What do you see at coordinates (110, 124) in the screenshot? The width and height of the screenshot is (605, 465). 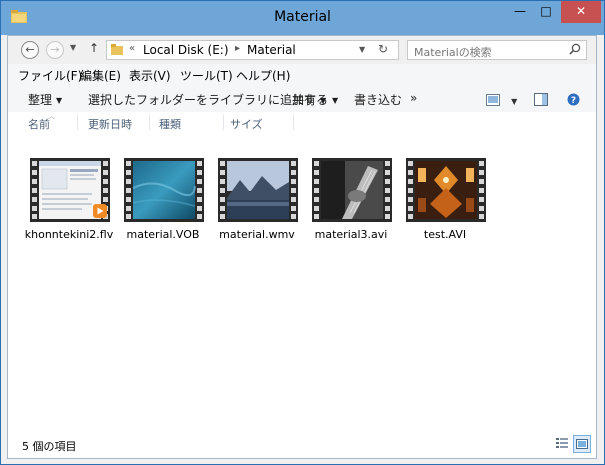 I see `column-date: 更新日時` at bounding box center [110, 124].